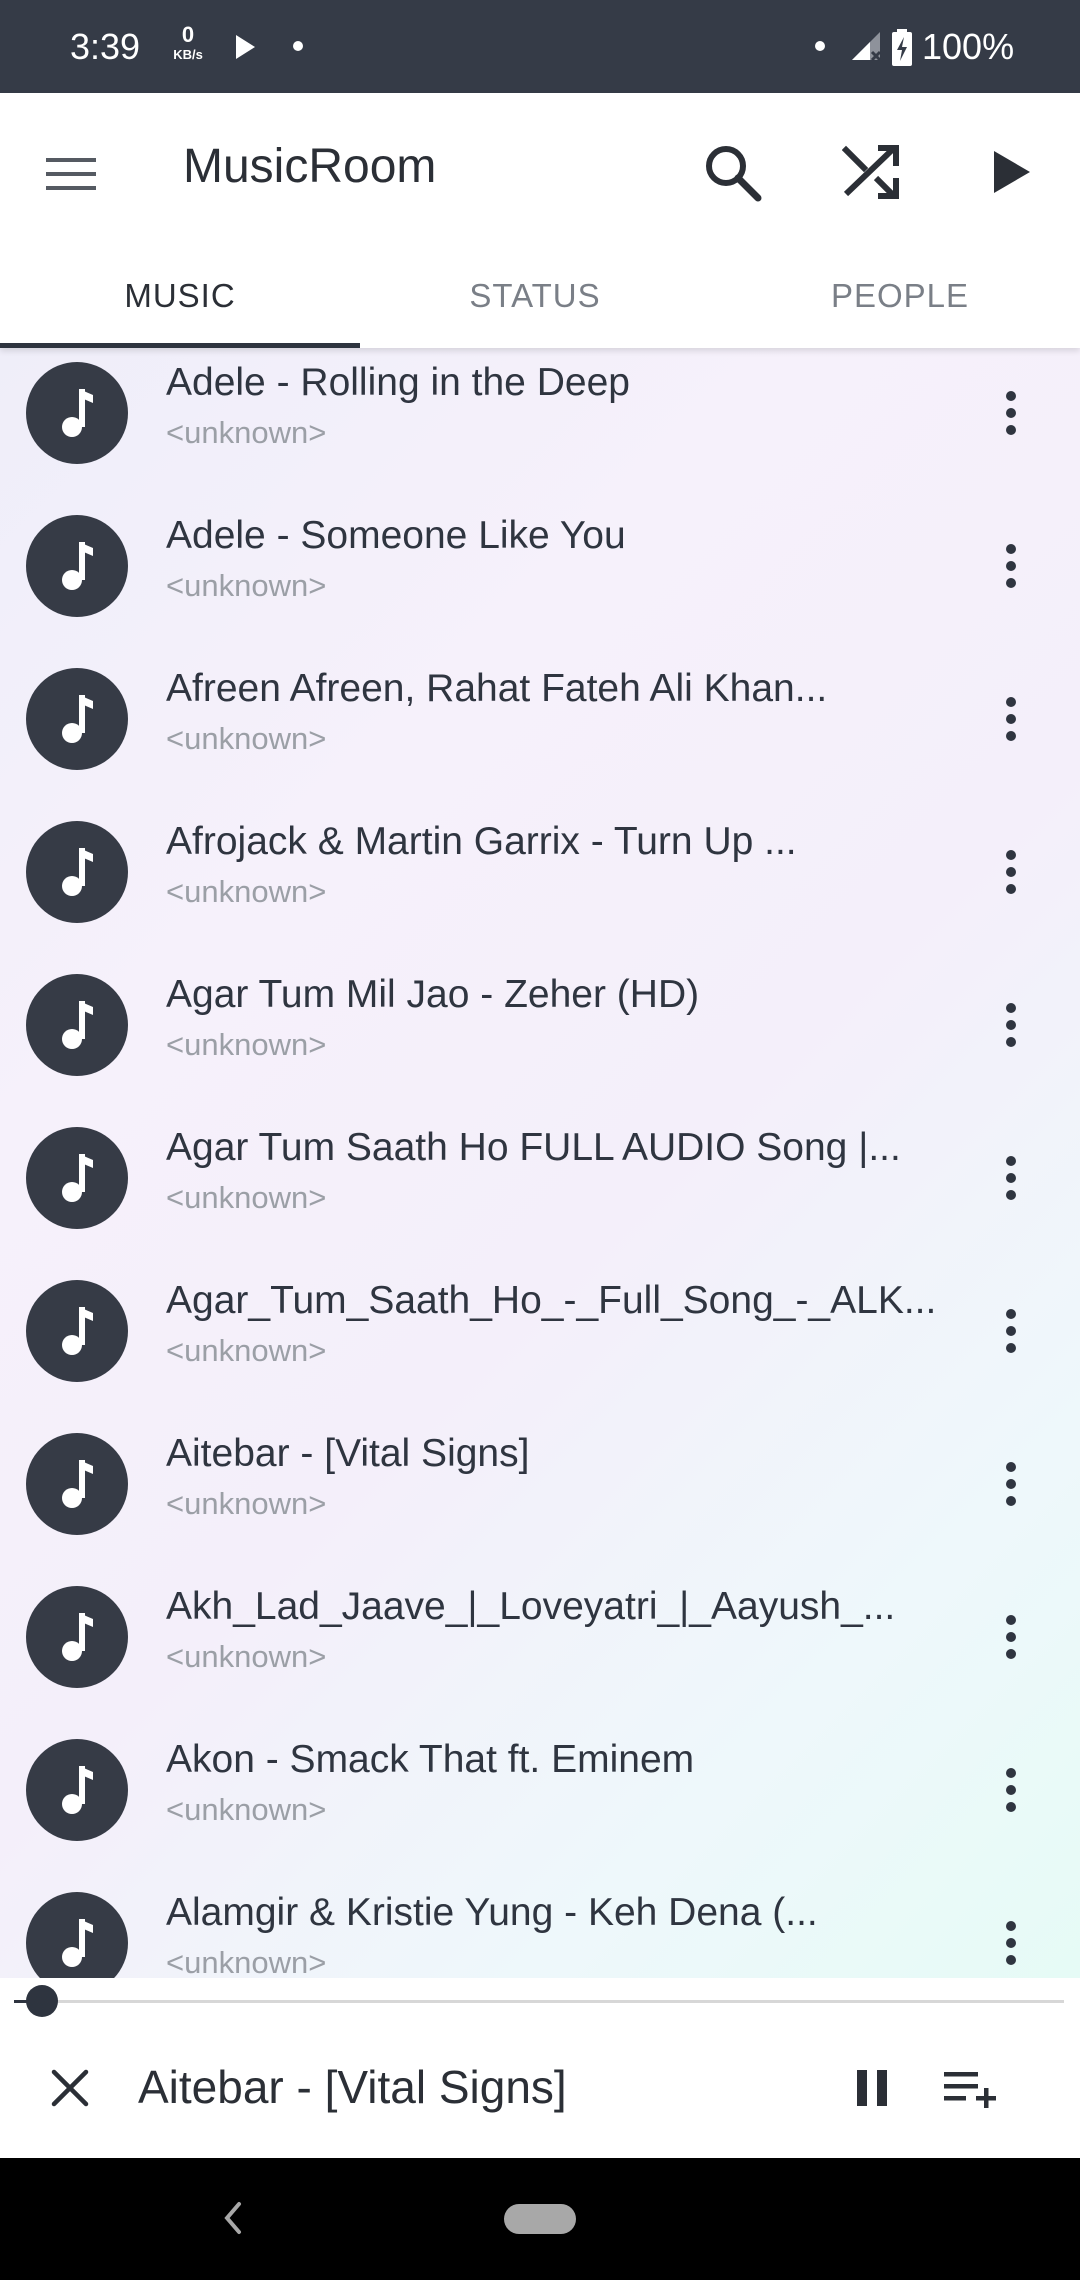 The width and height of the screenshot is (1080, 2280). I want to click on shuffle-button, so click(872, 172).